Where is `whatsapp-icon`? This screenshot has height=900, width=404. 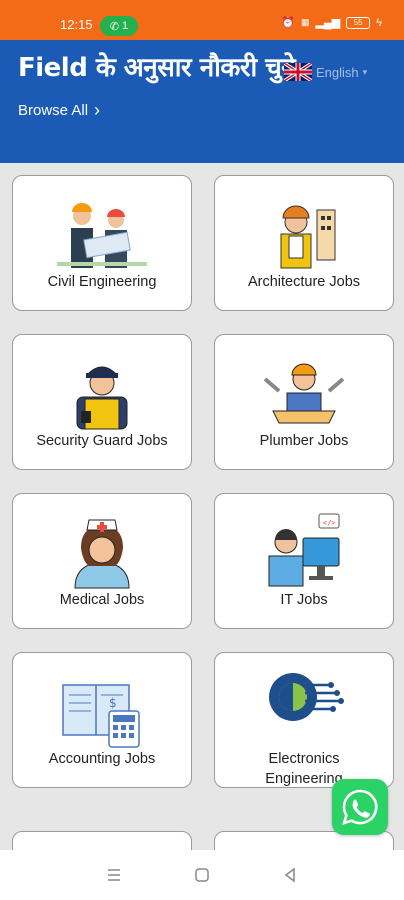
whatsapp-icon is located at coordinates (360, 807).